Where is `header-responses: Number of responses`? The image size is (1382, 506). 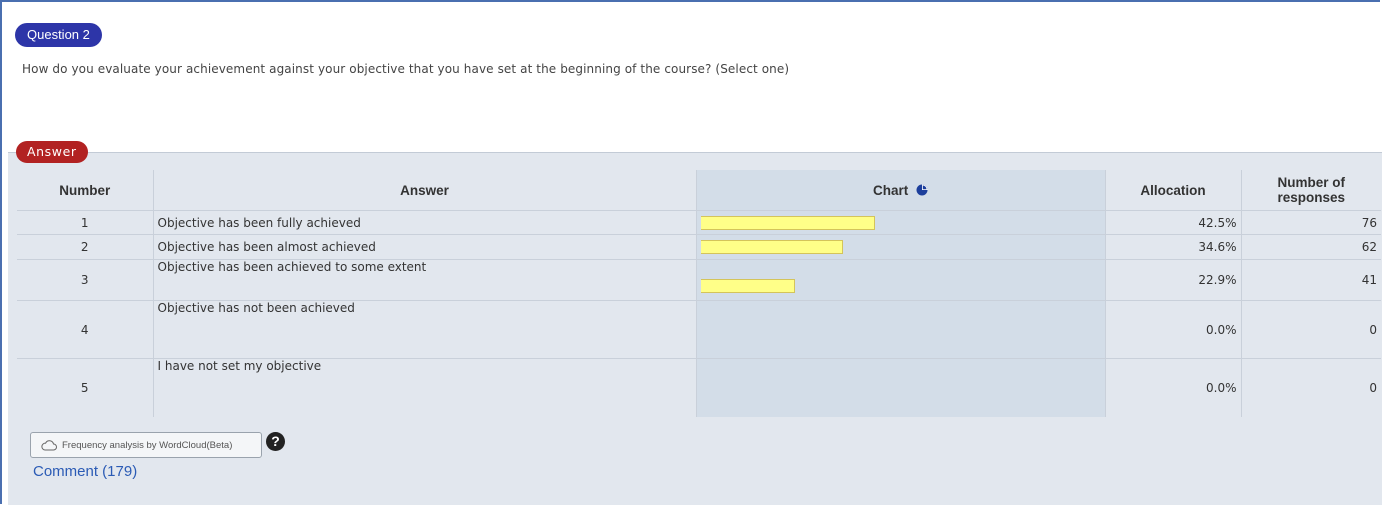
header-responses: Number of responses is located at coordinates (1310, 190).